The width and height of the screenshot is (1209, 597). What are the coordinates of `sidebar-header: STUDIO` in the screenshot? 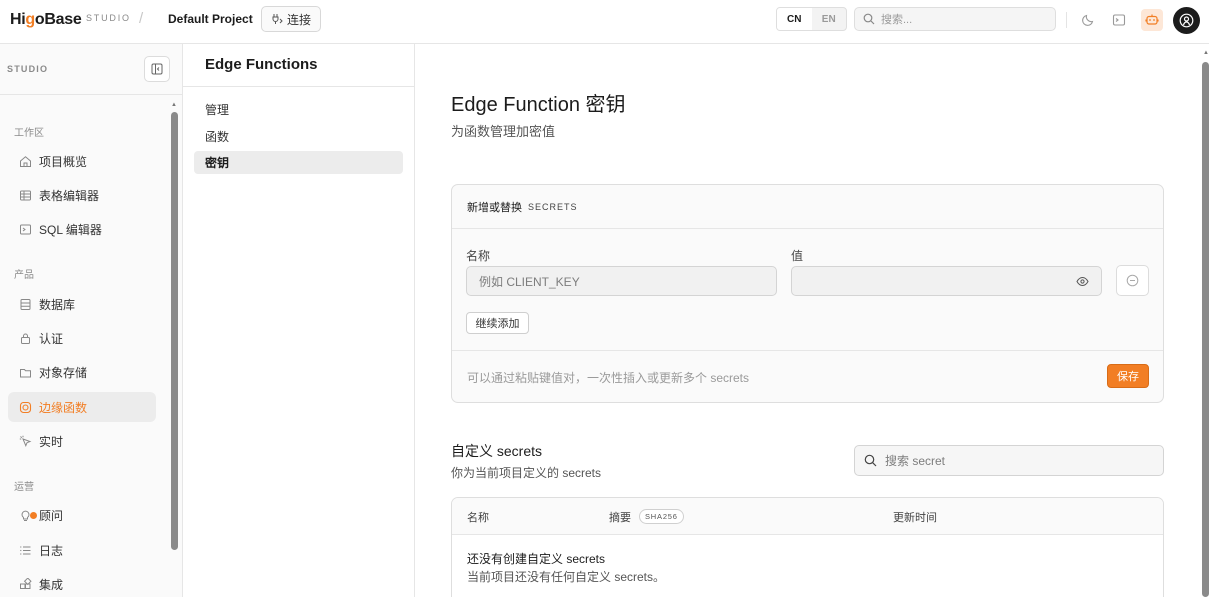 It's located at (91, 69).